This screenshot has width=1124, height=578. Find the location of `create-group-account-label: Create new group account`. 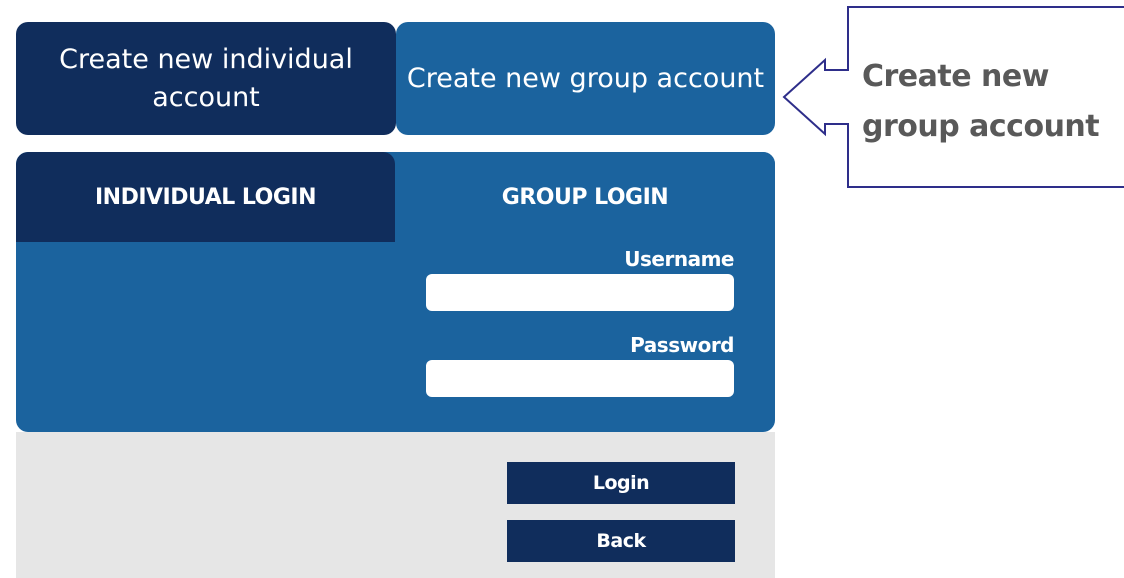

create-group-account-label: Create new group account is located at coordinates (585, 78).